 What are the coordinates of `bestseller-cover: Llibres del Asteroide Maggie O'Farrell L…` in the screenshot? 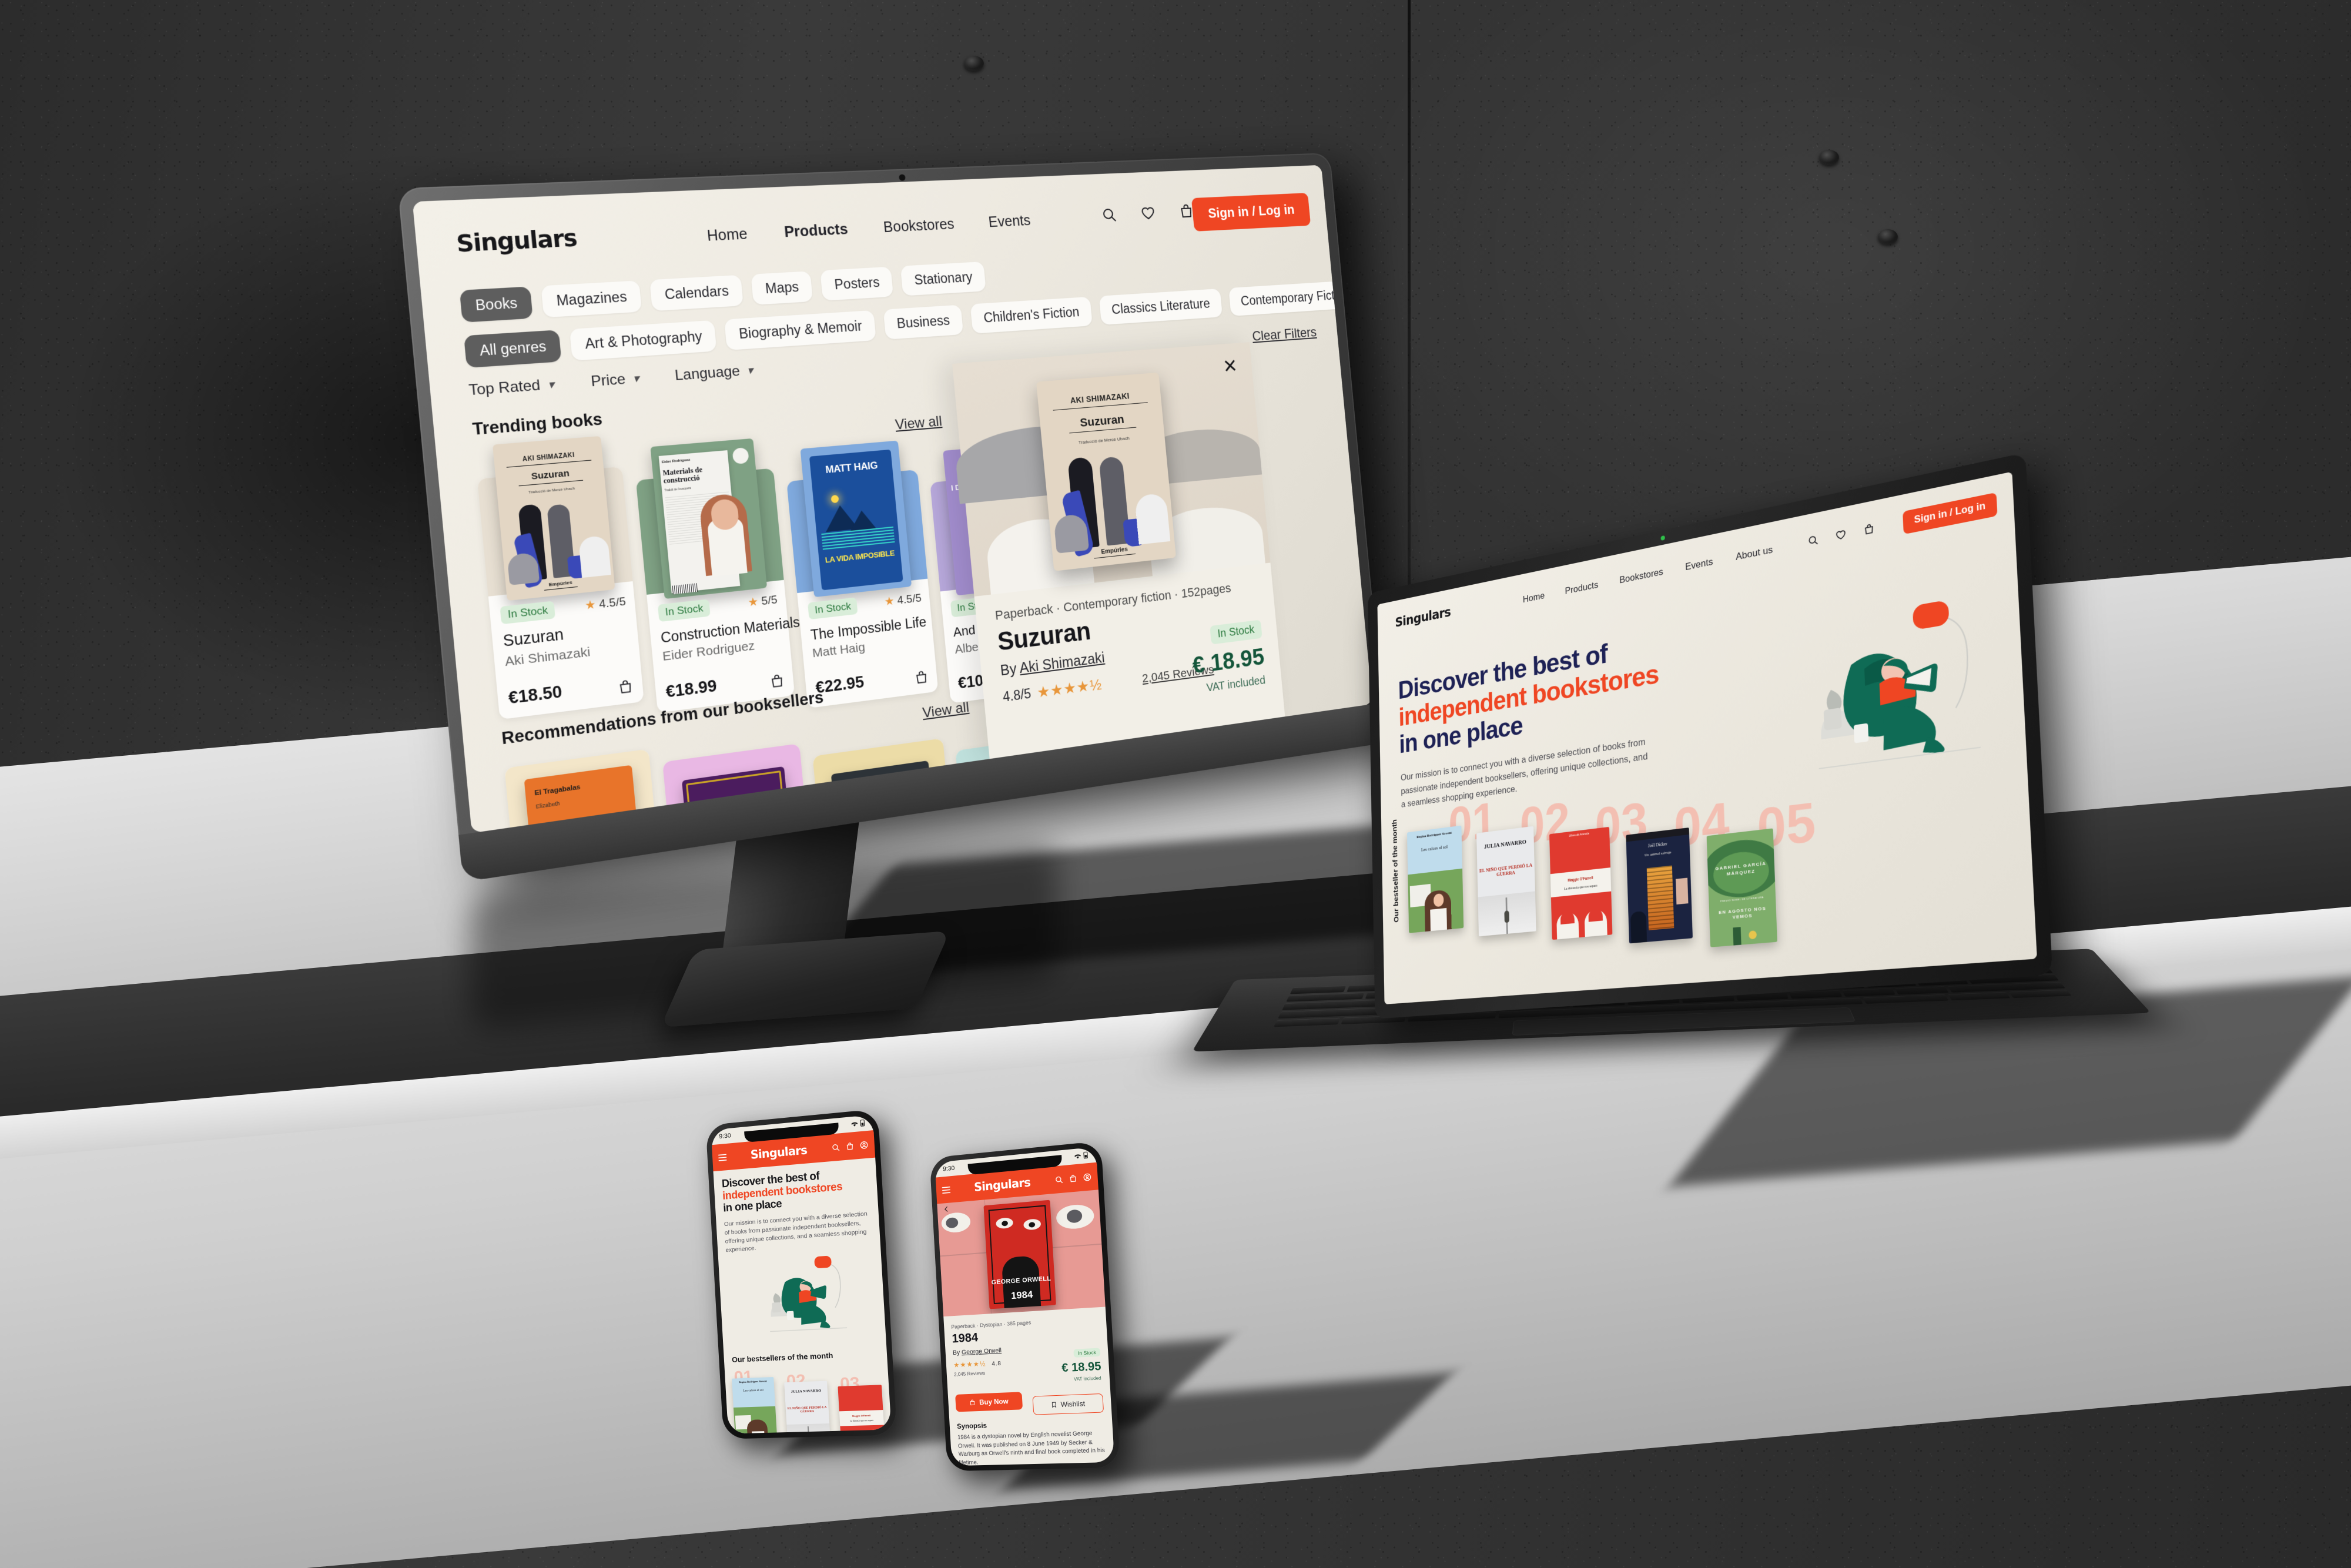 It's located at (1581, 883).